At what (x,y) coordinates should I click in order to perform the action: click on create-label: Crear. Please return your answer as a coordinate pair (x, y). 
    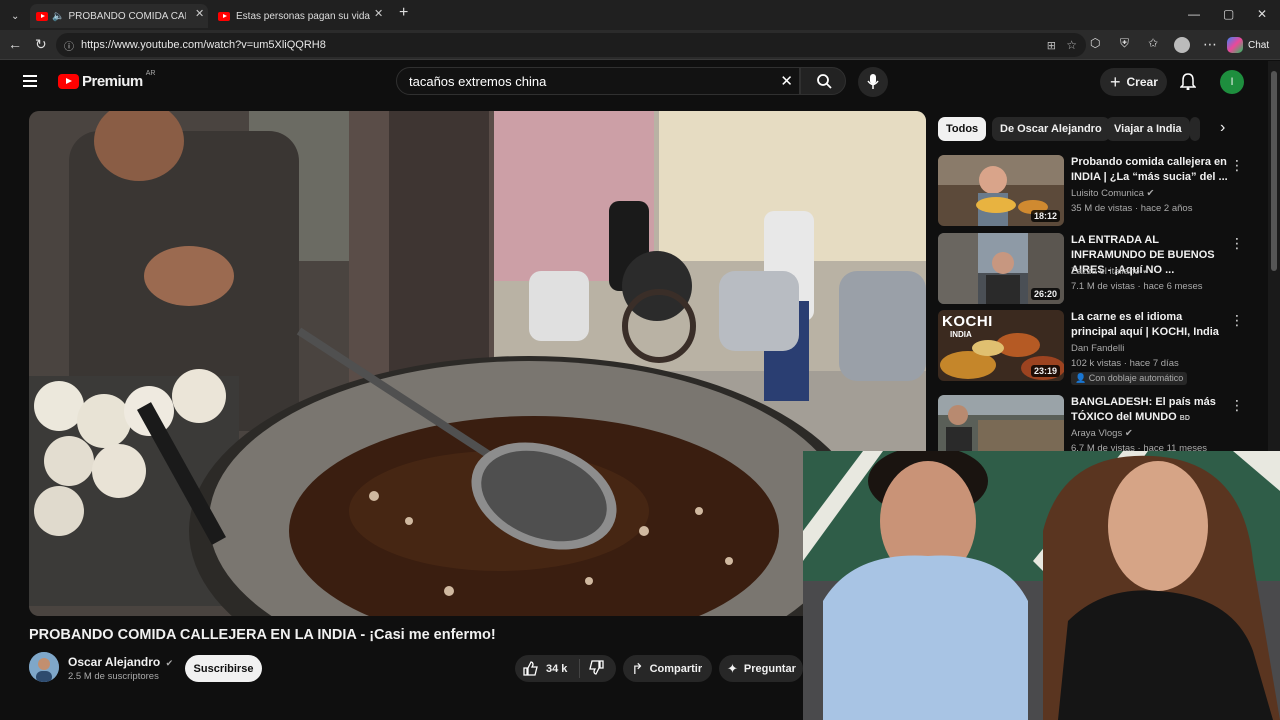
    Looking at the image, I should click on (1142, 82).